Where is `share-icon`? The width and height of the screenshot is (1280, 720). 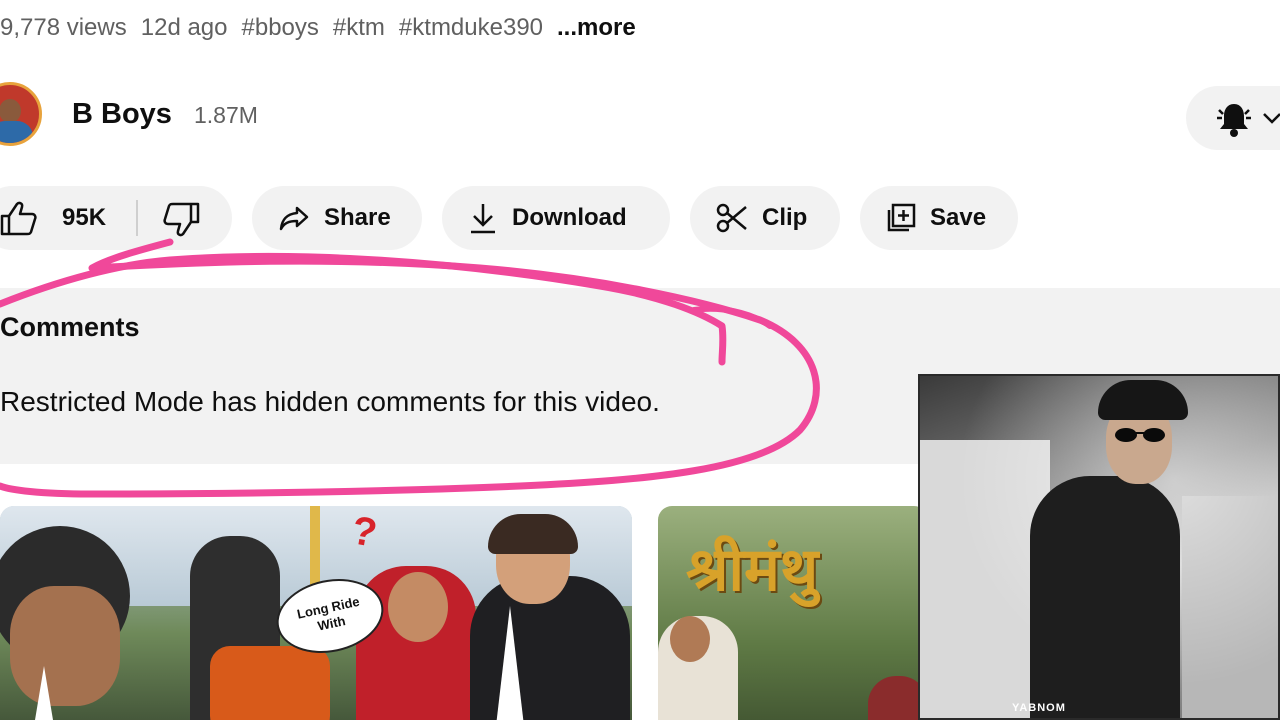 share-icon is located at coordinates (294, 218).